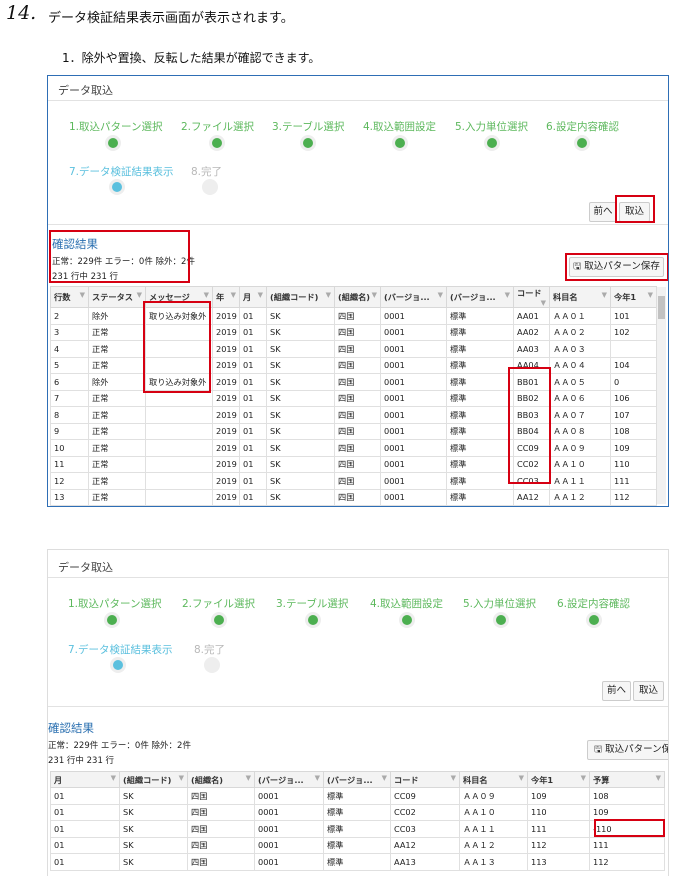 Image resolution: width=691 pixels, height=876 pixels. What do you see at coordinates (179, 297) in the screenshot?
I see `column-header-message: メッセージ ▼` at bounding box center [179, 297].